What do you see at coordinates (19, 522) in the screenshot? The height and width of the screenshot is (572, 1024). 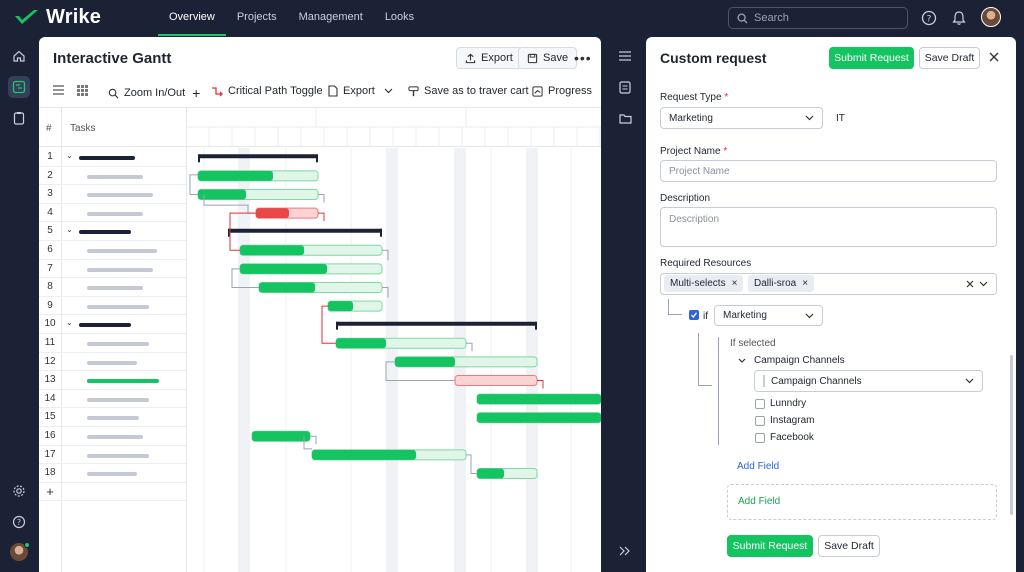 I see `help-rail-icon: ?` at bounding box center [19, 522].